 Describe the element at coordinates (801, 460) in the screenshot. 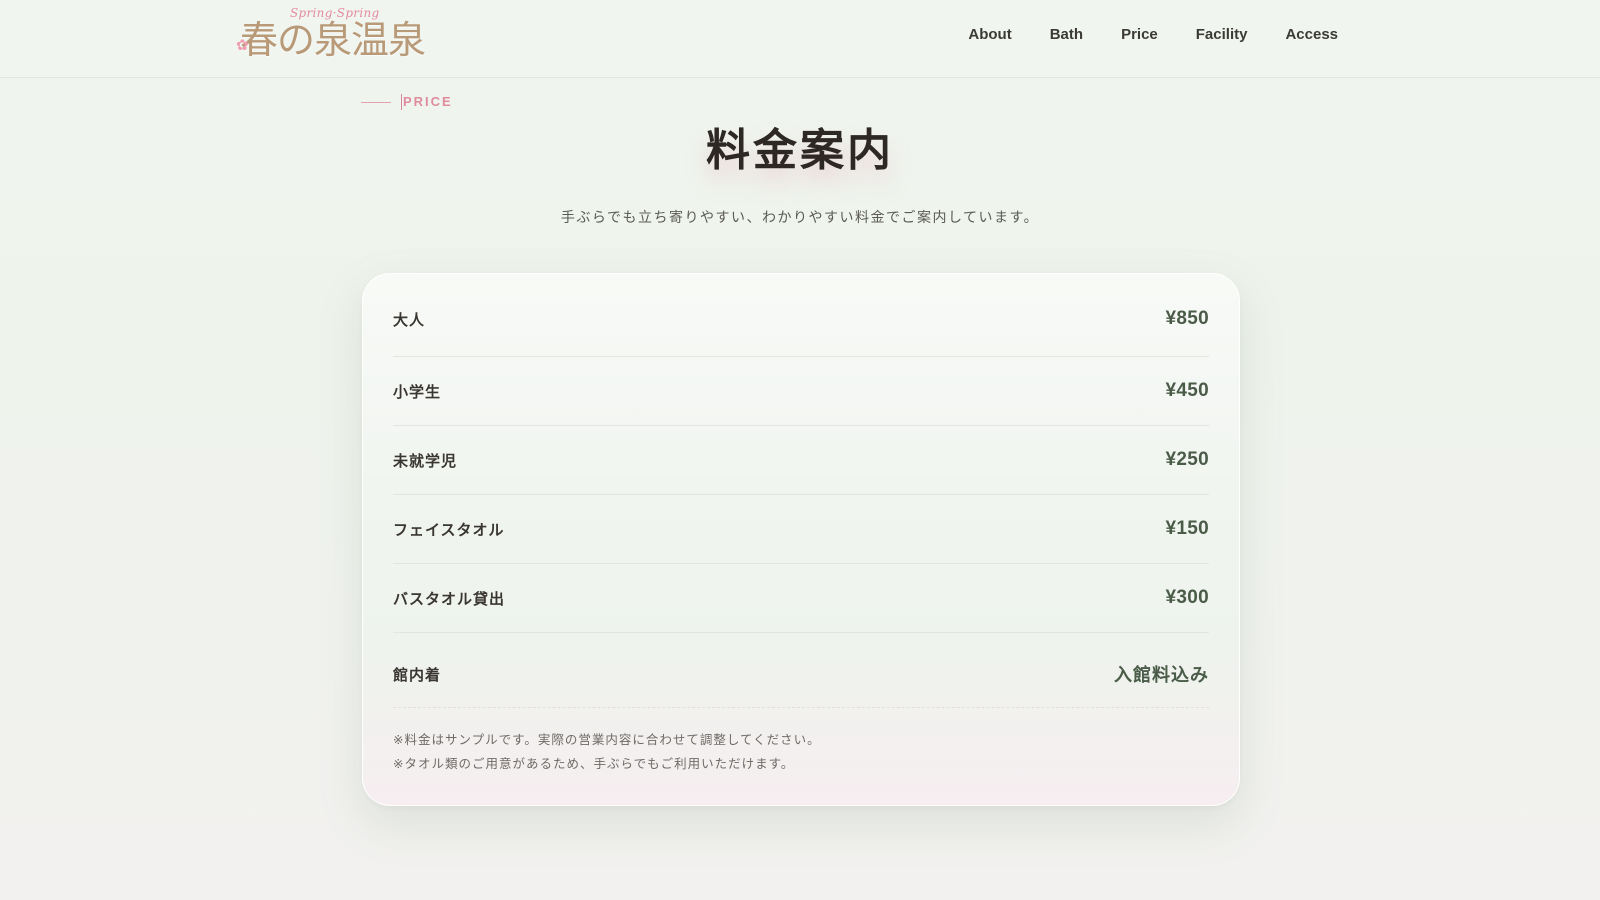

I see `price-row-preschool: 未就学児 ¥250` at that location.